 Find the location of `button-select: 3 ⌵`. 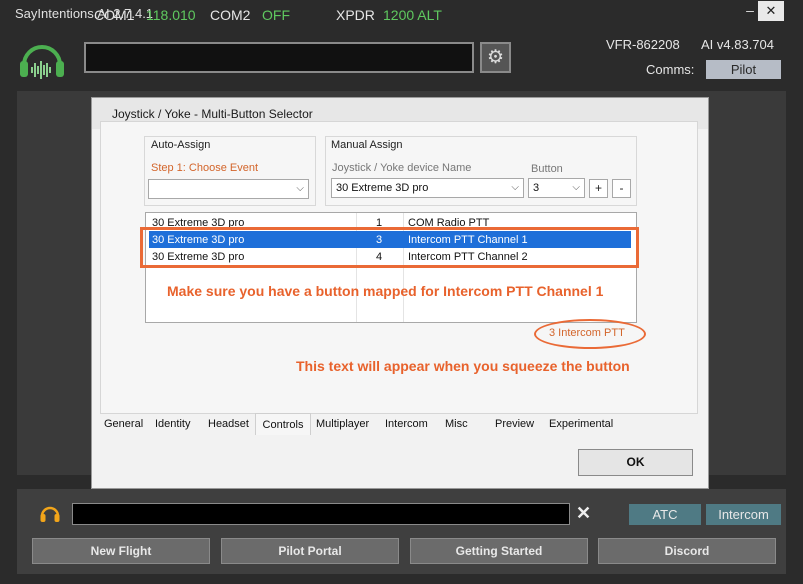

button-select: 3 ⌵ is located at coordinates (556, 188).